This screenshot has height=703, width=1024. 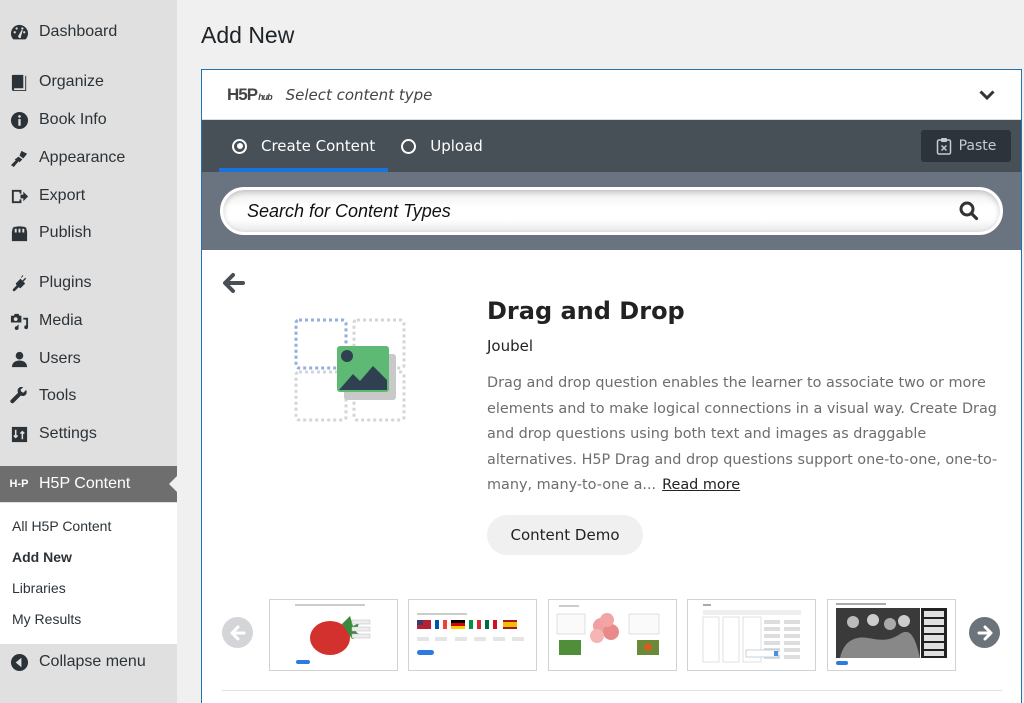 What do you see at coordinates (73, 119) in the screenshot?
I see `sidebar-item-label: Book Info` at bounding box center [73, 119].